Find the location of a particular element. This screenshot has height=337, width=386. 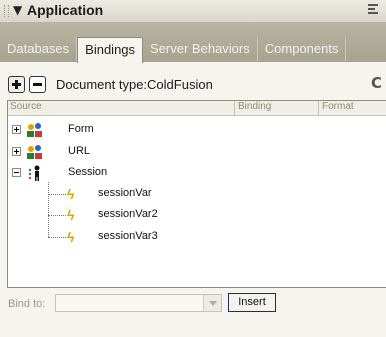

bind-to-select is located at coordinates (138, 303).